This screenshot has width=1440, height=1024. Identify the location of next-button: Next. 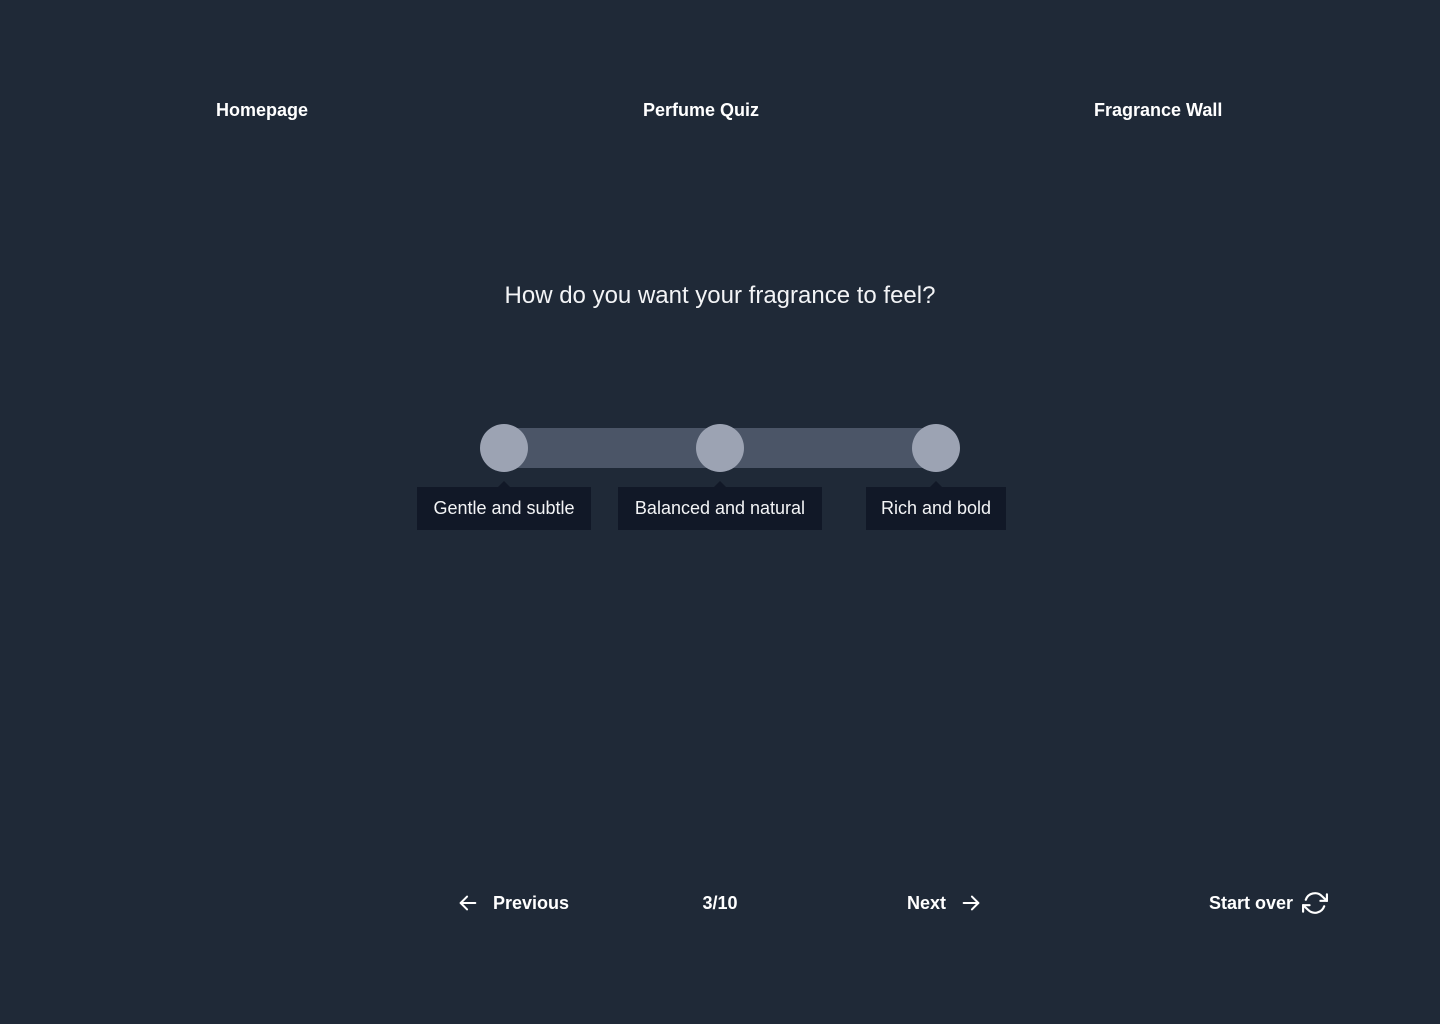
(944, 903).